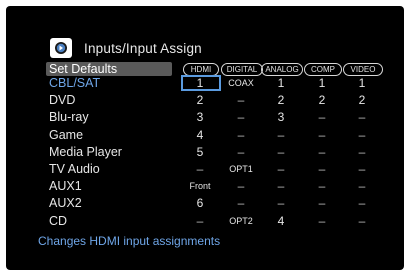  Describe the element at coordinates (200, 100) in the screenshot. I see `assign-cell-hdmi: 2` at that location.